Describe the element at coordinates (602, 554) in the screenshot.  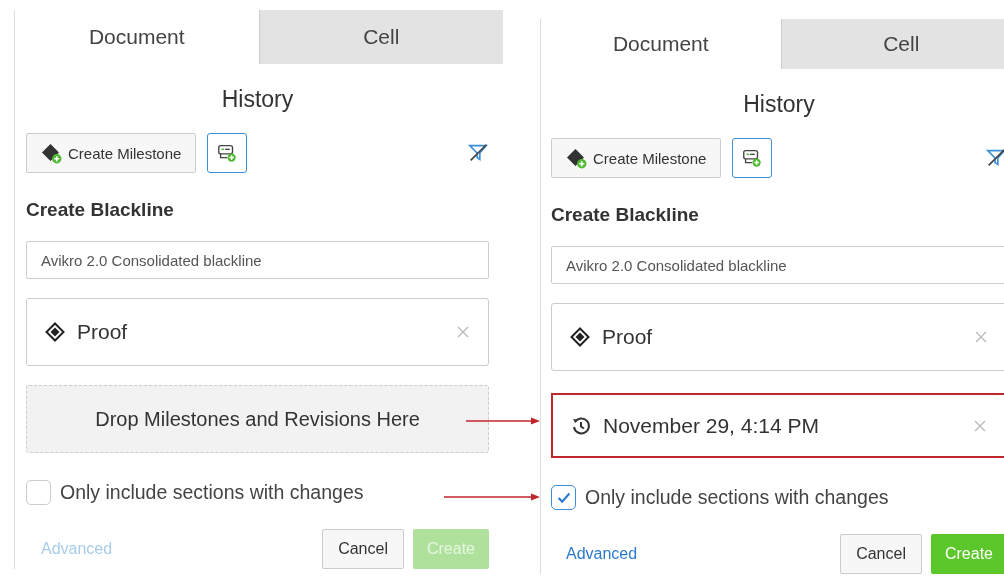
I see `advanced-link: Advanced` at that location.